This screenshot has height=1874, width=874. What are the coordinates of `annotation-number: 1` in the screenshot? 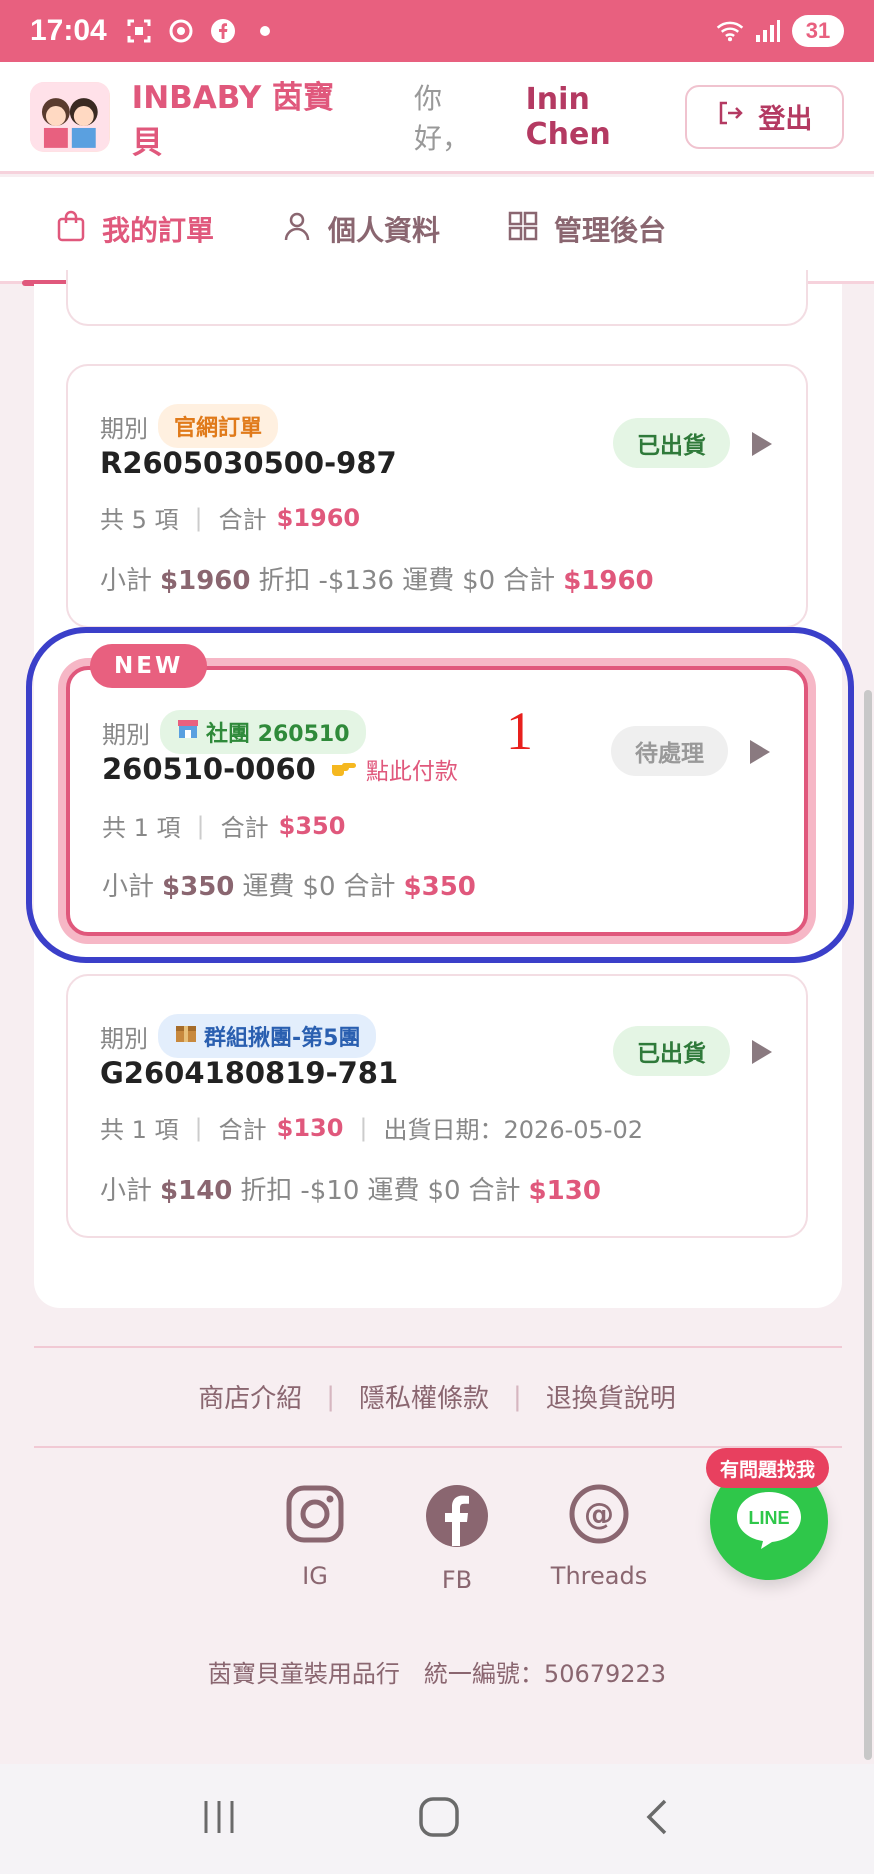 It's located at (519, 731).